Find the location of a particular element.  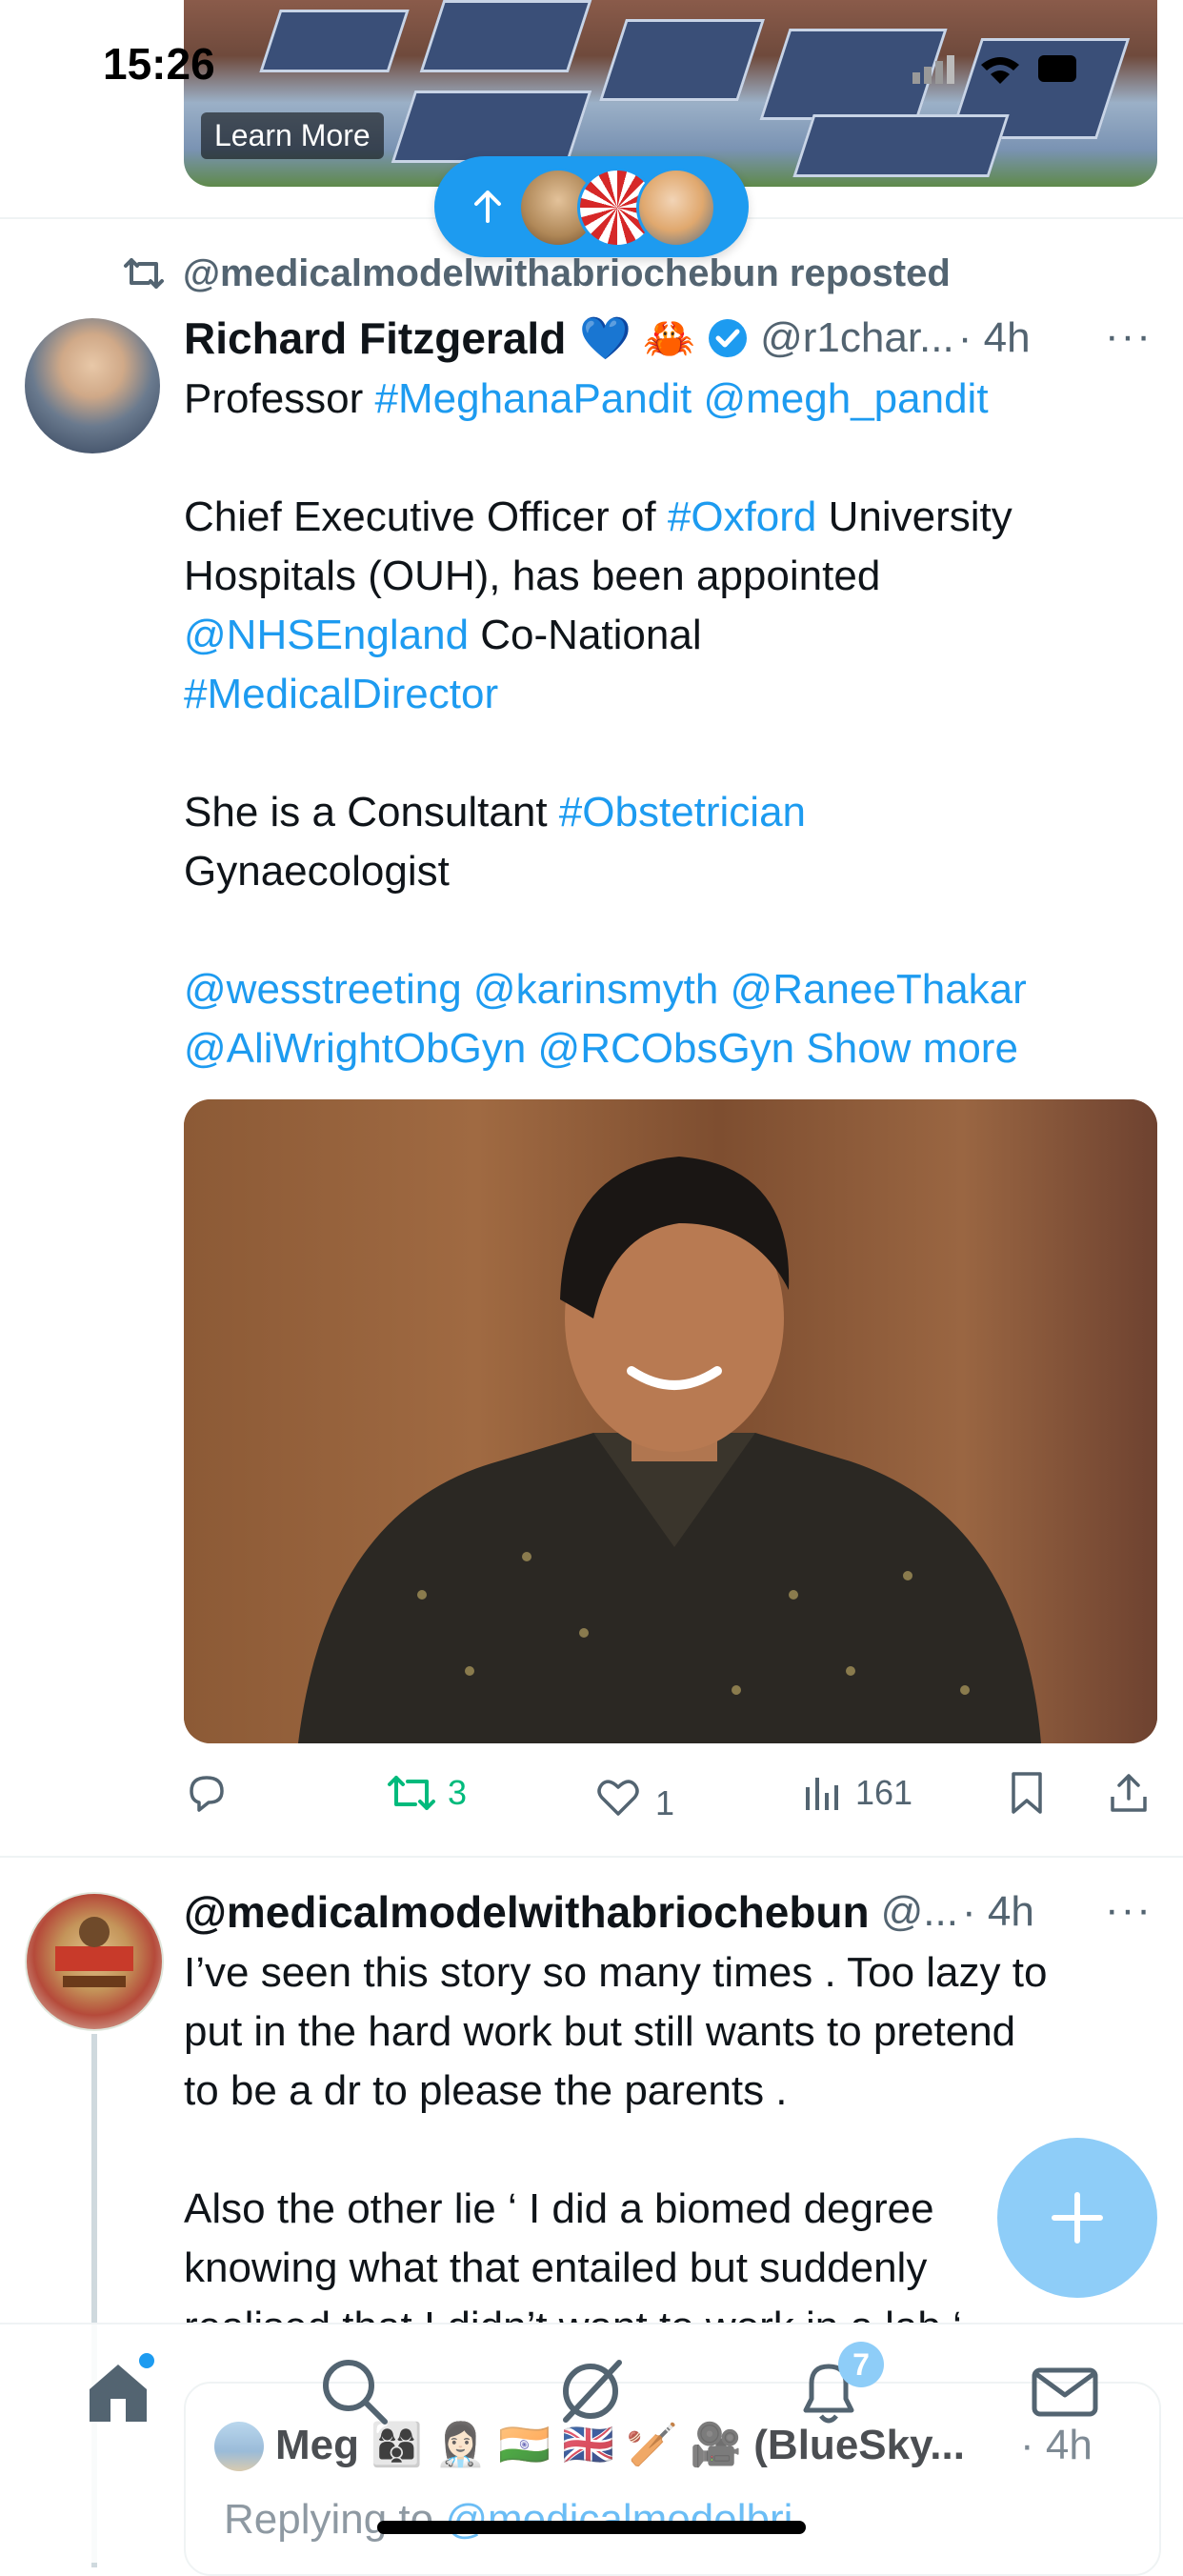

tweet-text-segment: Co-National is located at coordinates (591, 635).